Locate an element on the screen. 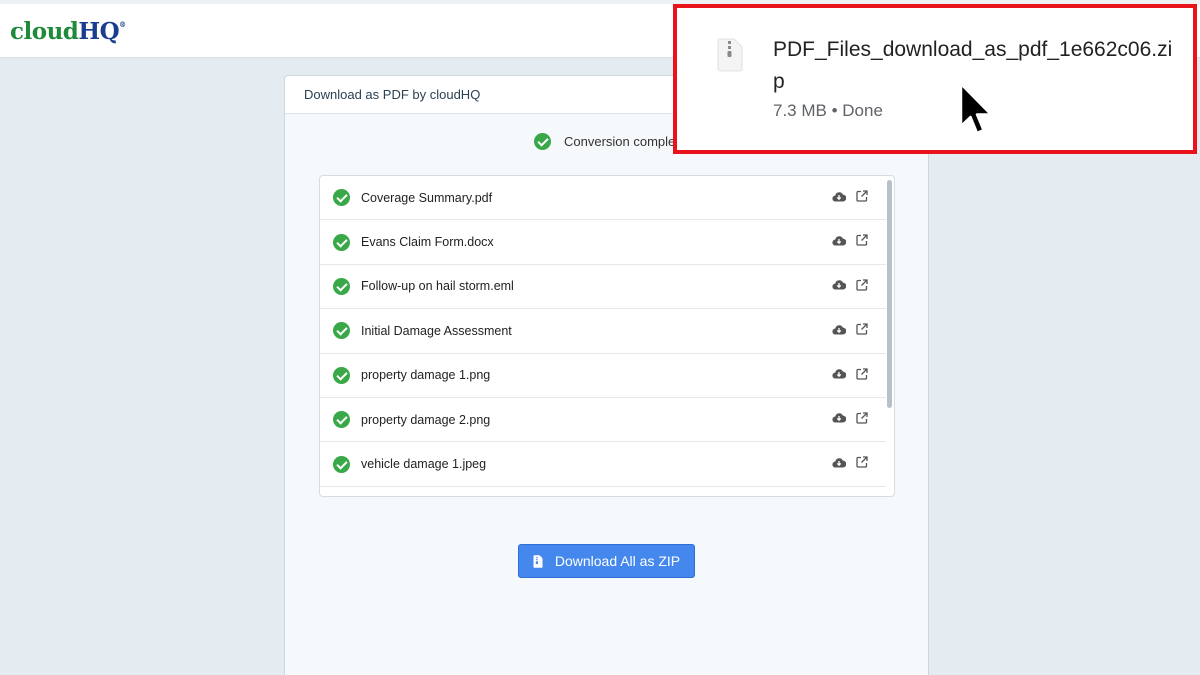  download-all-zip-button: Download All as ZIP is located at coordinates (606, 561).